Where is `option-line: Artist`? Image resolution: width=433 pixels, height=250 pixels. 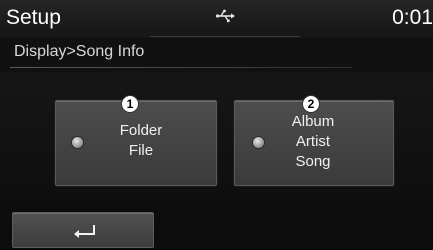 option-line: Artist is located at coordinates (313, 141).